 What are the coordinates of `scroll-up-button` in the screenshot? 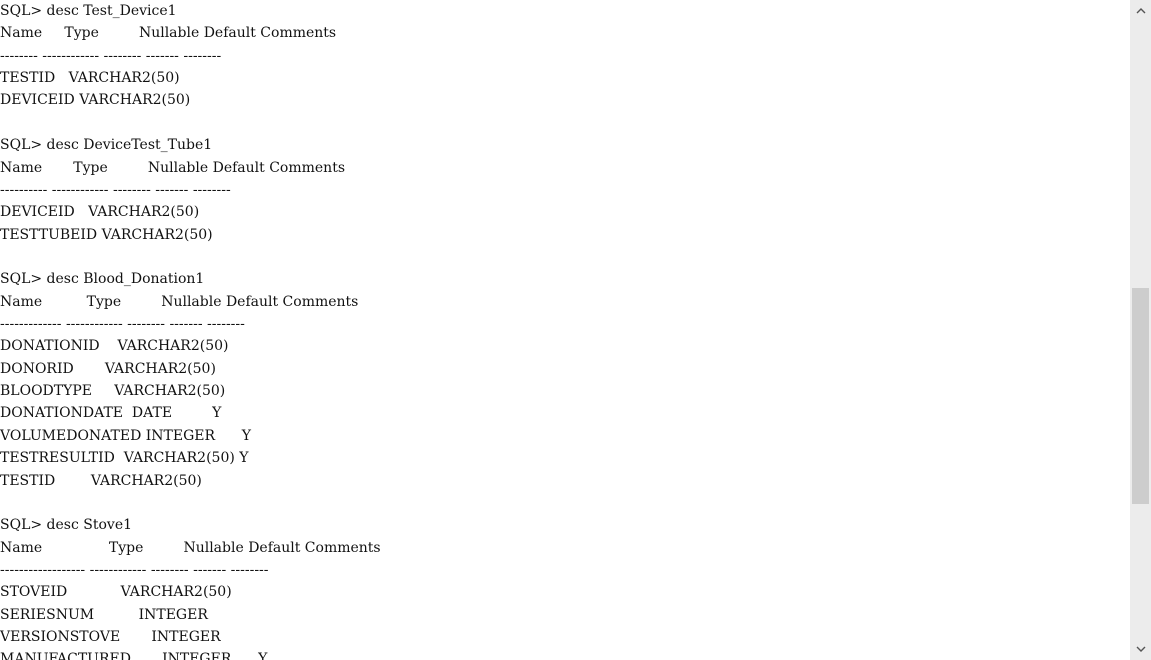 It's located at (1140, 10).